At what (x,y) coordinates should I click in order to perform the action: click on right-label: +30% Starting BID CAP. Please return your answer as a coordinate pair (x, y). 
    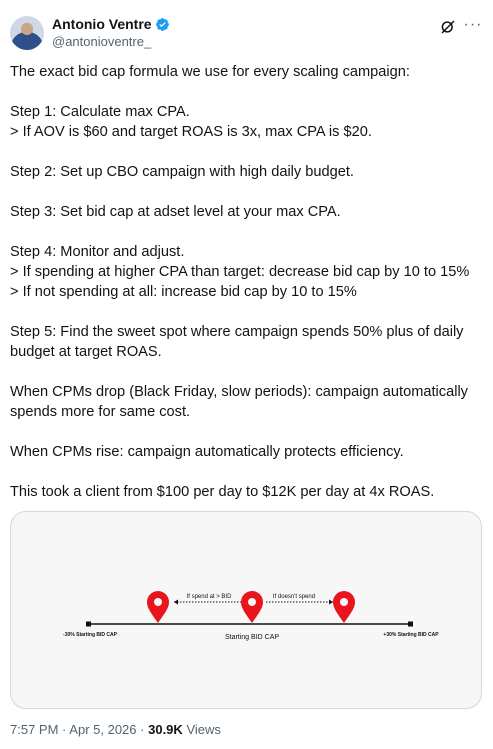
    Looking at the image, I should click on (411, 635).